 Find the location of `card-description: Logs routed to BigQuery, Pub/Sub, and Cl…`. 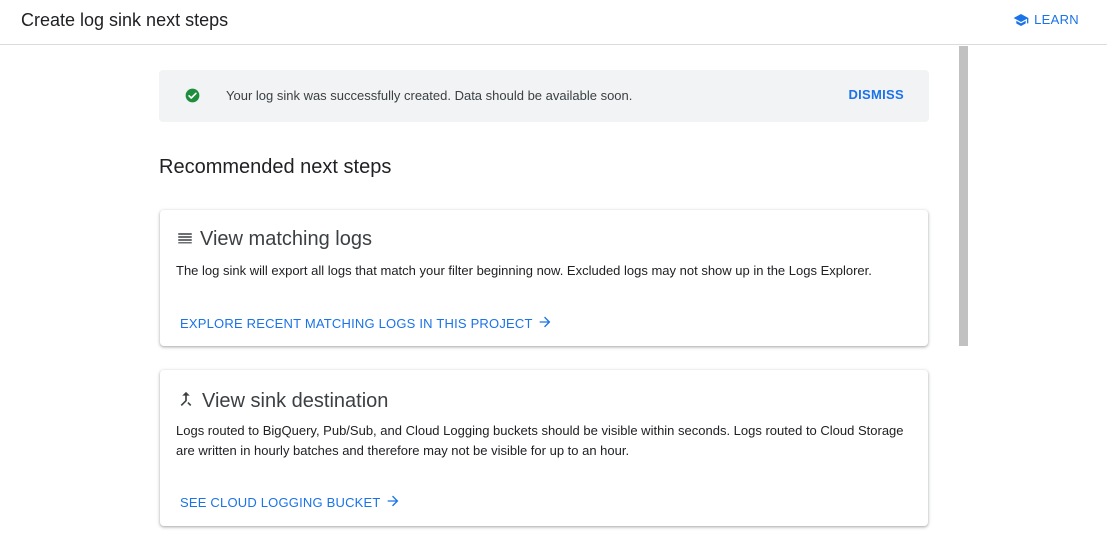

card-description: Logs routed to BigQuery, Pub/Sub, and Cl… is located at coordinates (540, 440).